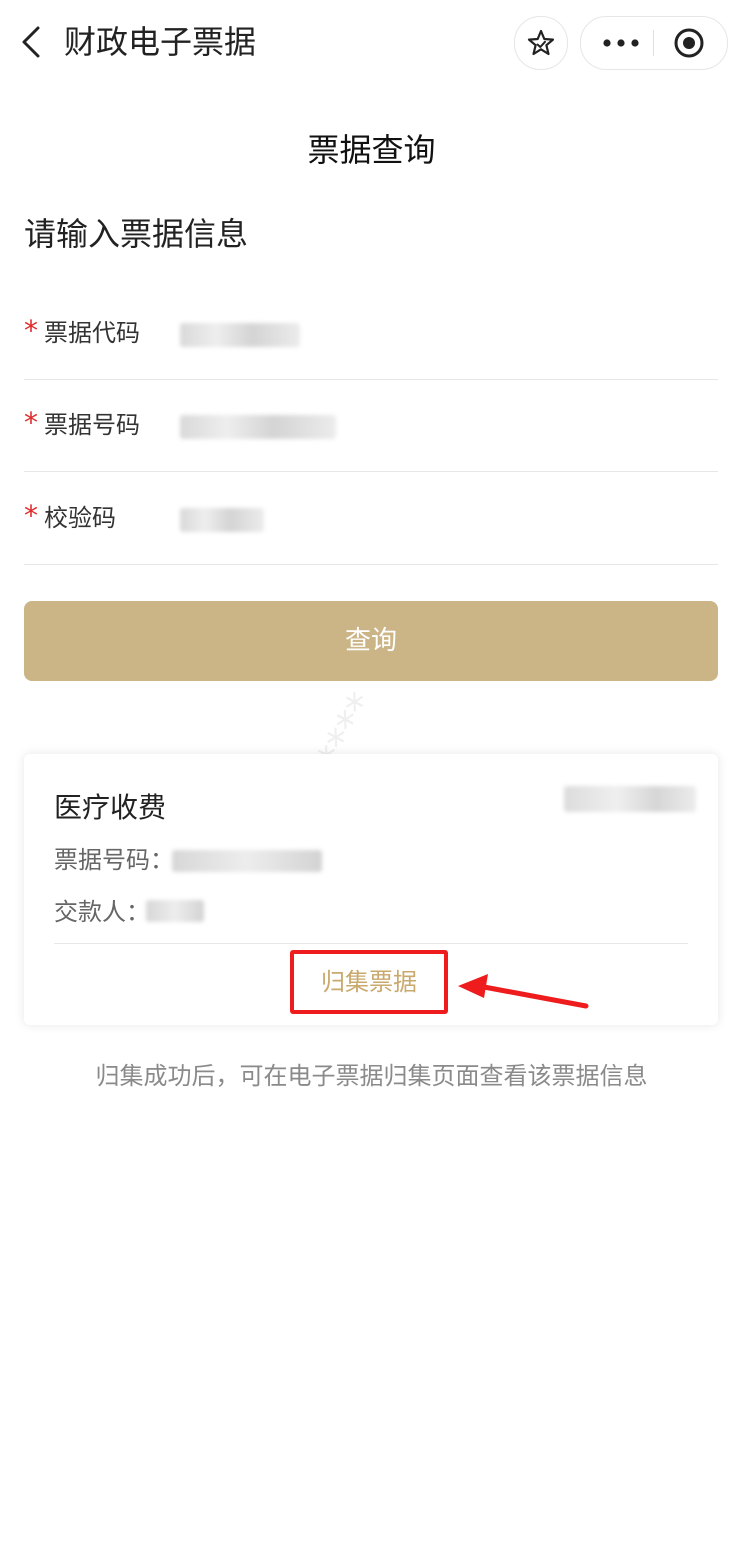 This screenshot has height=1543, width=743. Describe the element at coordinates (80, 518) in the screenshot. I see `check-code-label: 校验码` at that location.